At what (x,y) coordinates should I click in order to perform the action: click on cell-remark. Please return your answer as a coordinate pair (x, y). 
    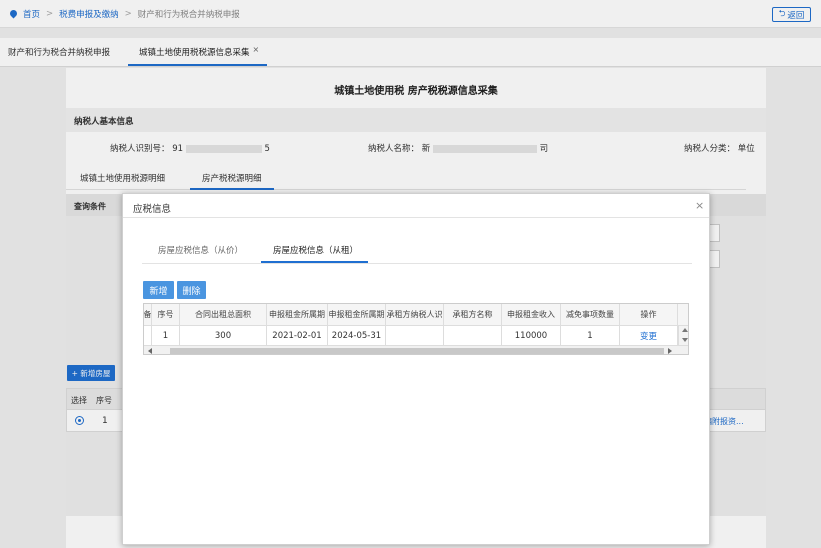
    Looking at the image, I should click on (148, 335).